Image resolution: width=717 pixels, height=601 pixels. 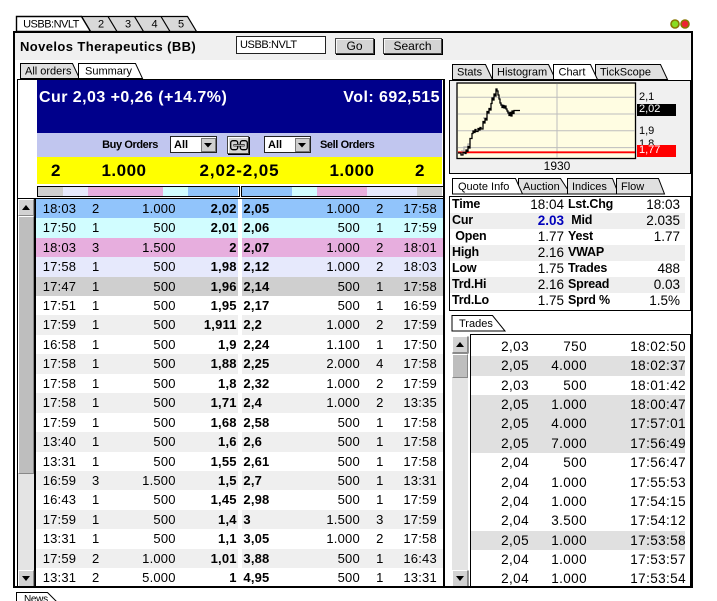 I want to click on svg-text: 2, so click(x=101, y=25).